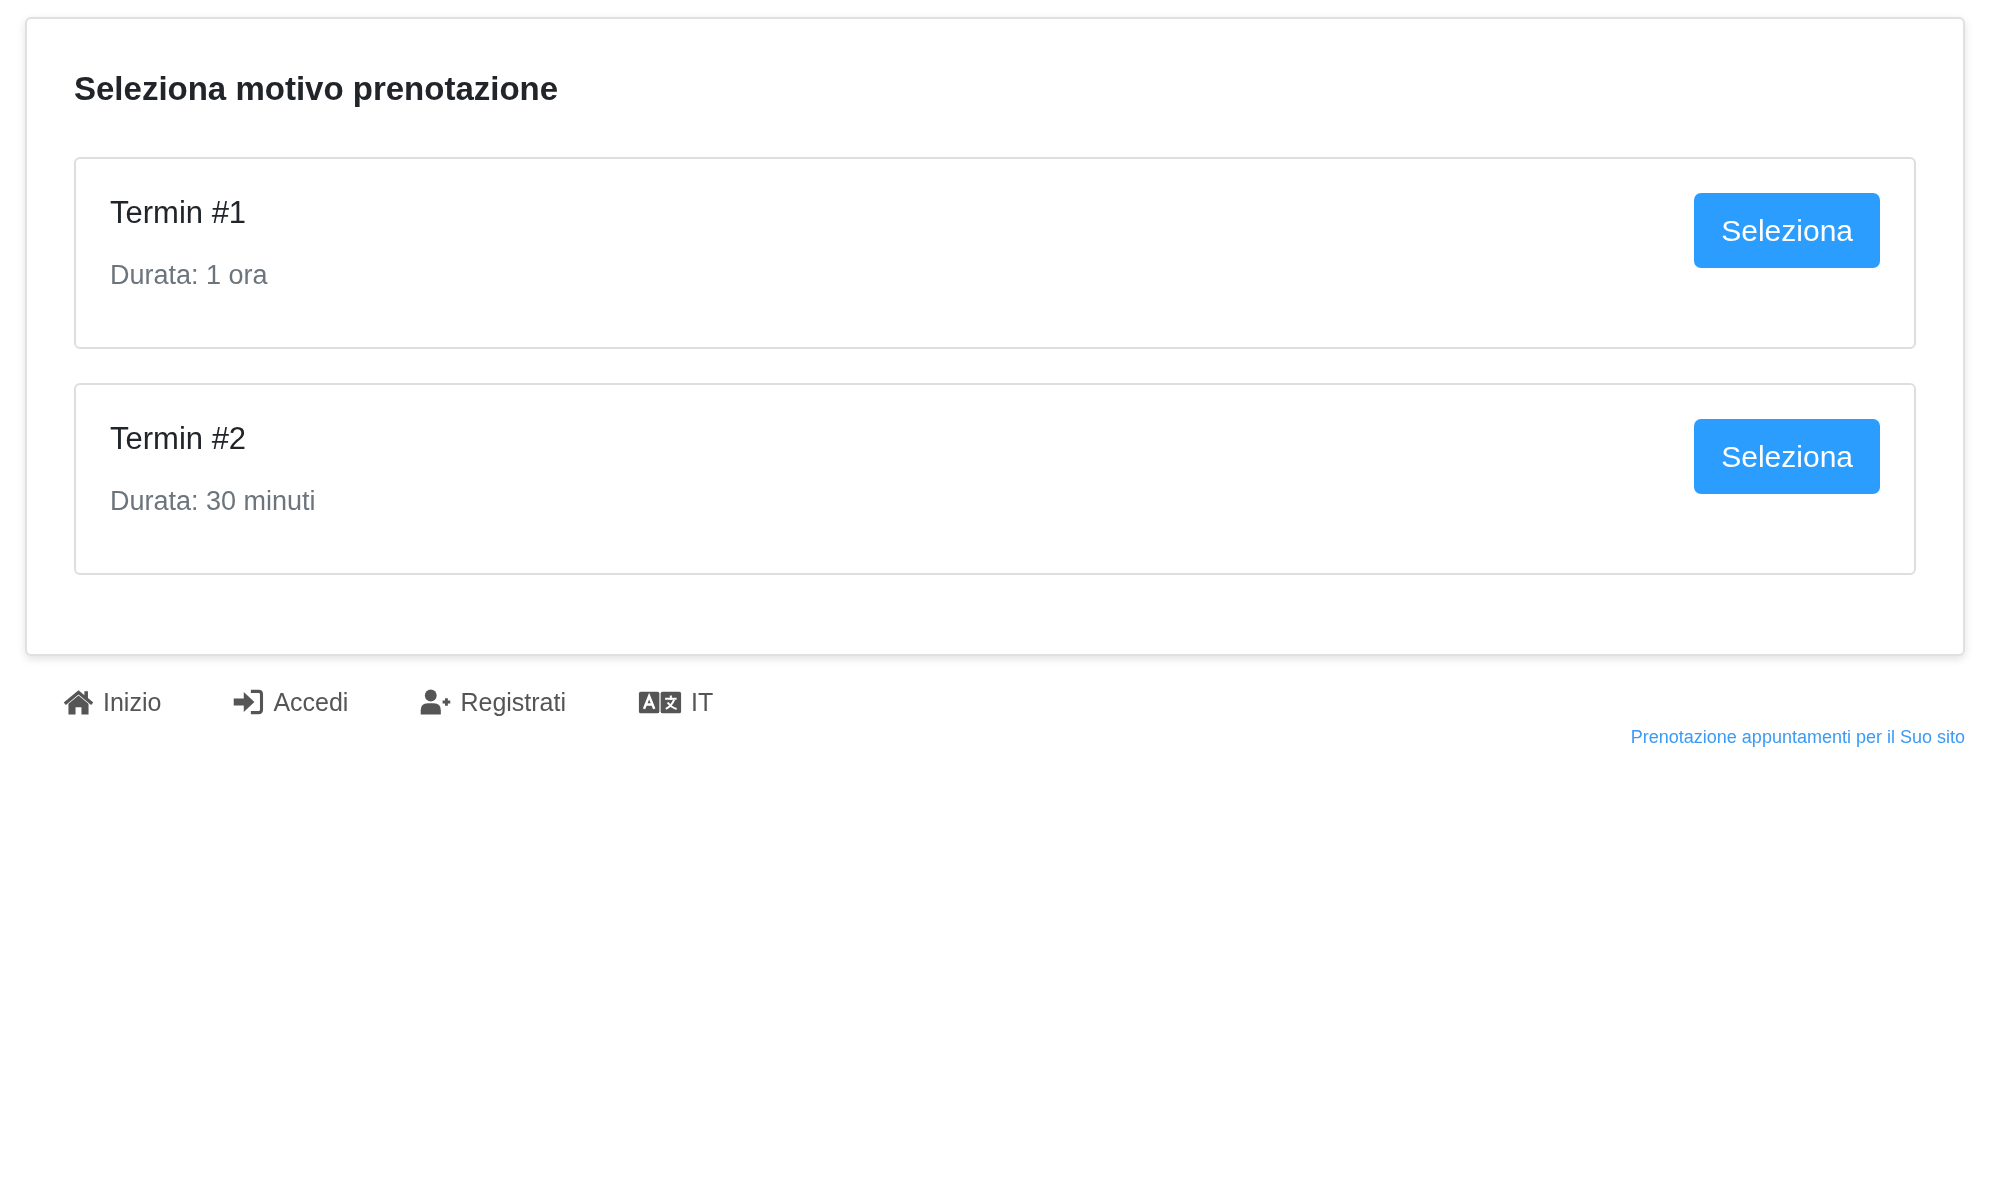 The width and height of the screenshot is (1990, 1200). I want to click on register-link: Registrati, so click(493, 702).